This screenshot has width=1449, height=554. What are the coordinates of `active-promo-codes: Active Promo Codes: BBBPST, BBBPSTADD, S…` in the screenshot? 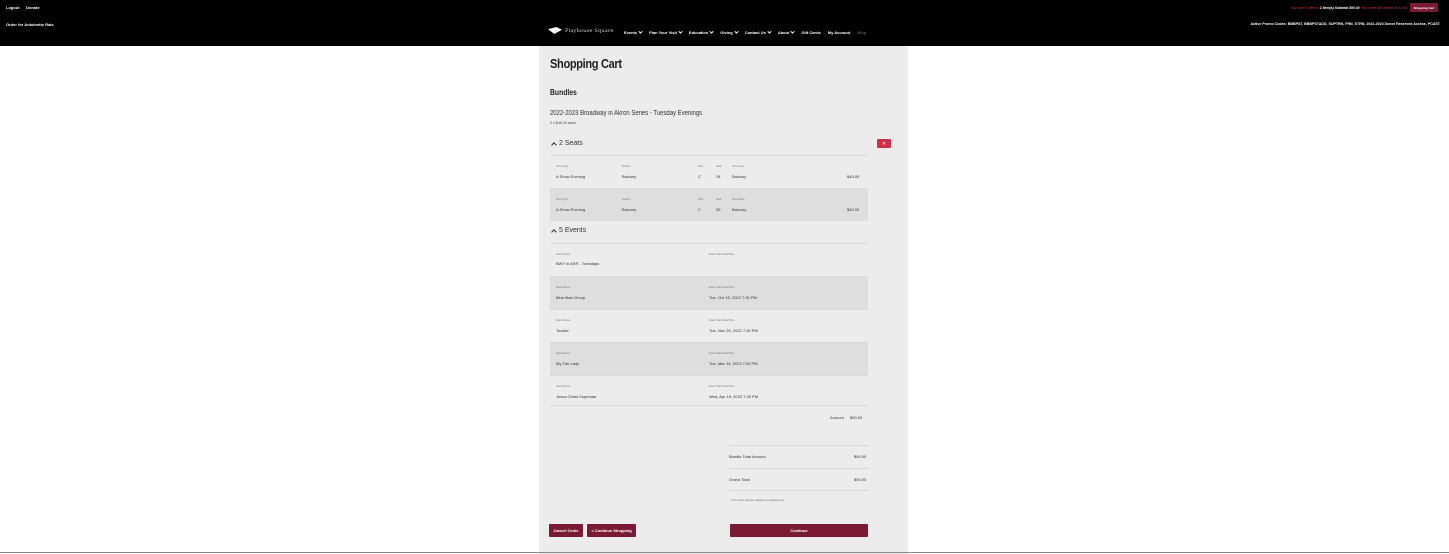 It's located at (1345, 24).